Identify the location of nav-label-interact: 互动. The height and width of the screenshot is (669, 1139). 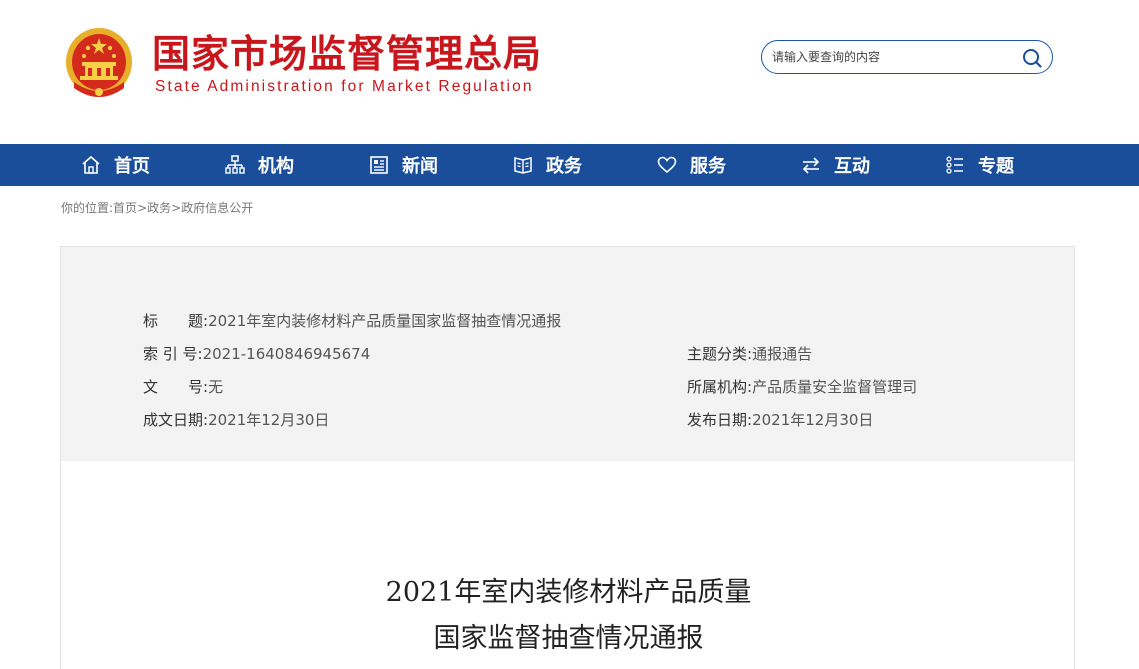
(852, 166).